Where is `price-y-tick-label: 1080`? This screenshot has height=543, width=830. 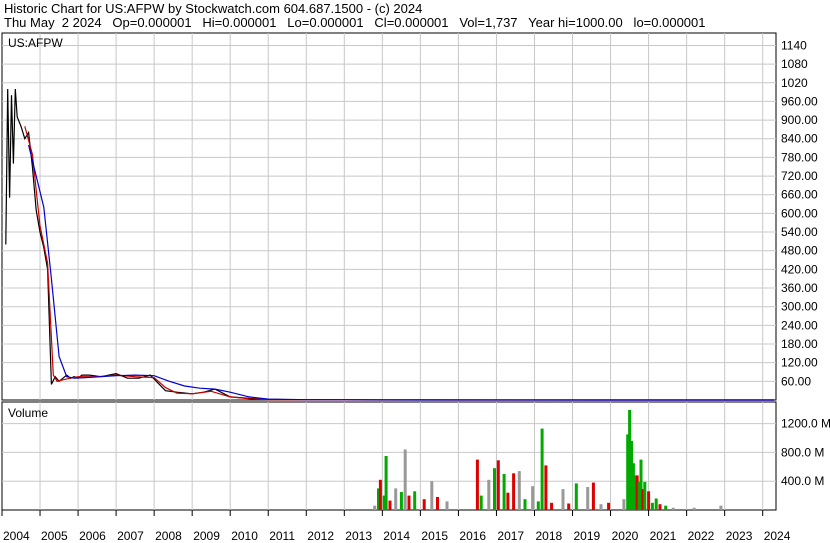
price-y-tick-label: 1080 is located at coordinates (794, 64).